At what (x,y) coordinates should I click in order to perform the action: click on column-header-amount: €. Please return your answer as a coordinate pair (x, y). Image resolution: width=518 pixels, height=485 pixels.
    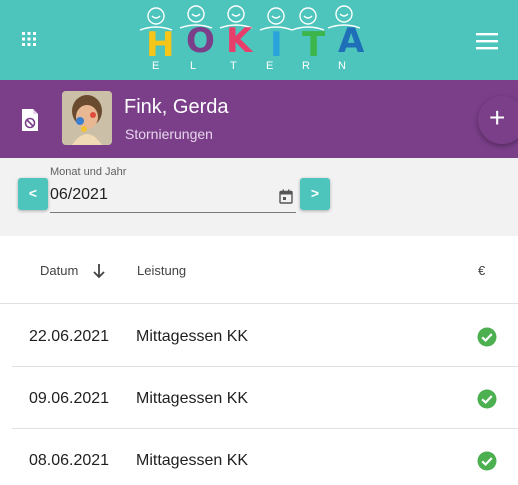
    Looking at the image, I should click on (482, 270).